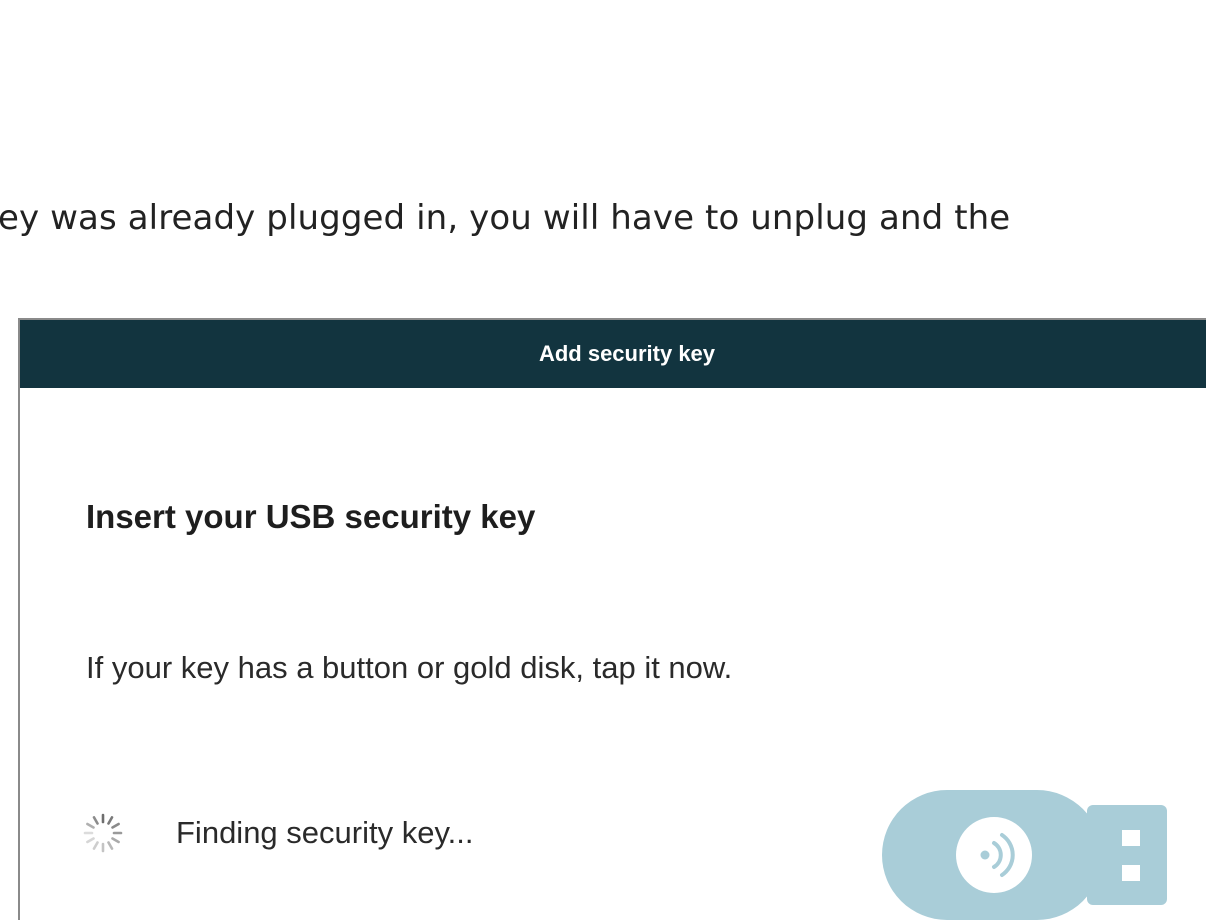  What do you see at coordinates (627, 353) in the screenshot?
I see `dialog-title: Add security key` at bounding box center [627, 353].